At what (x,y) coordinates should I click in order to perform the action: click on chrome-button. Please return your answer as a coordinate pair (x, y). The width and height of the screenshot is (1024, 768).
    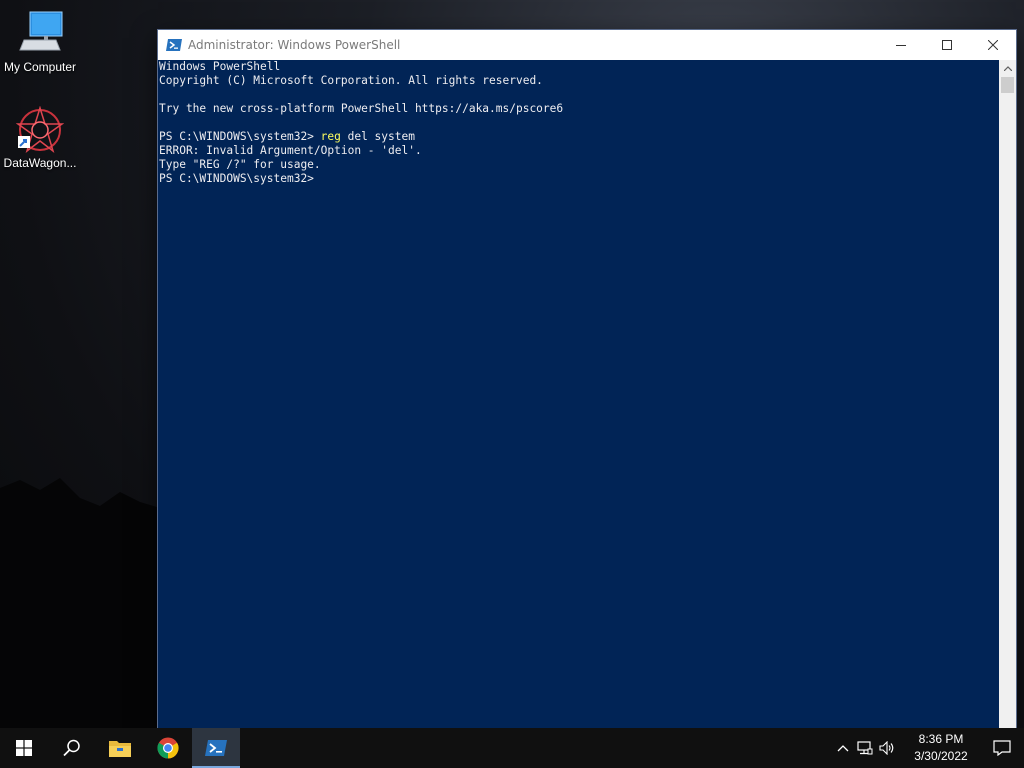
    Looking at the image, I should click on (168, 748).